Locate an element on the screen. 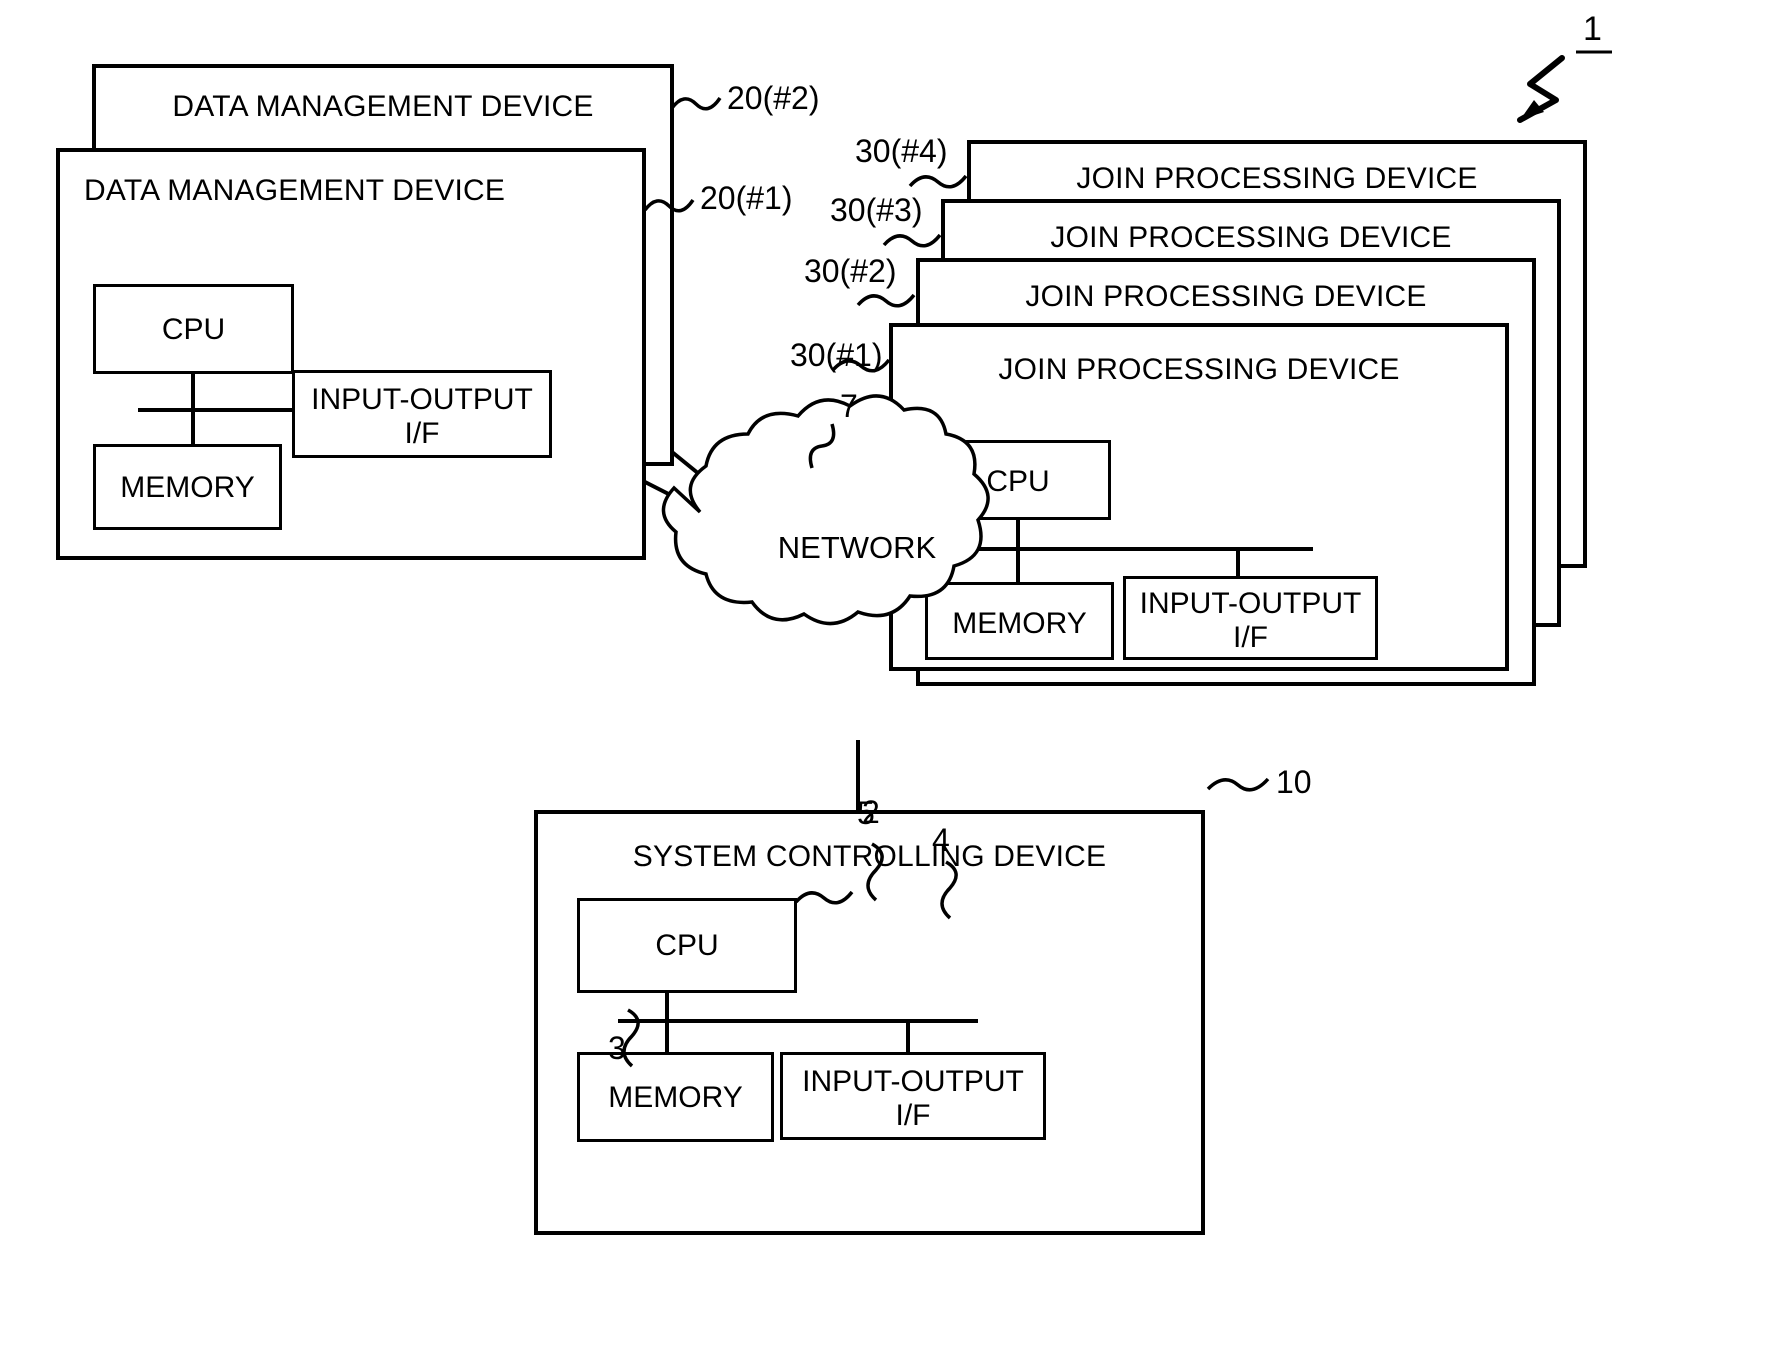 This screenshot has width=1791, height=1369. dm1-cpu-label: CPU is located at coordinates (193, 329).